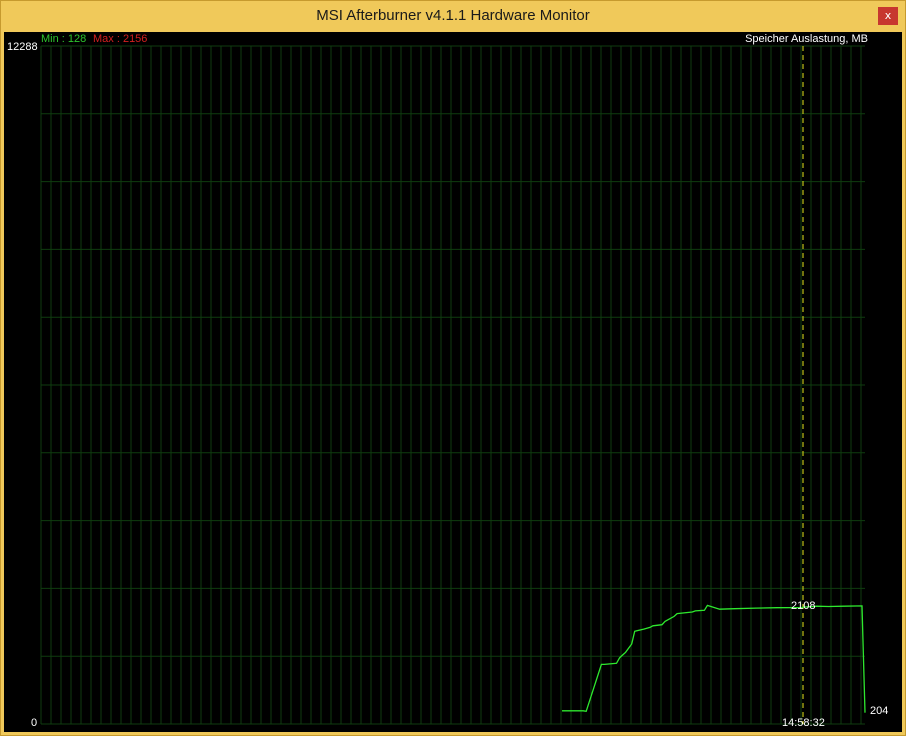 The width and height of the screenshot is (906, 736). I want to click on min-label: Min : 128, so click(64, 39).